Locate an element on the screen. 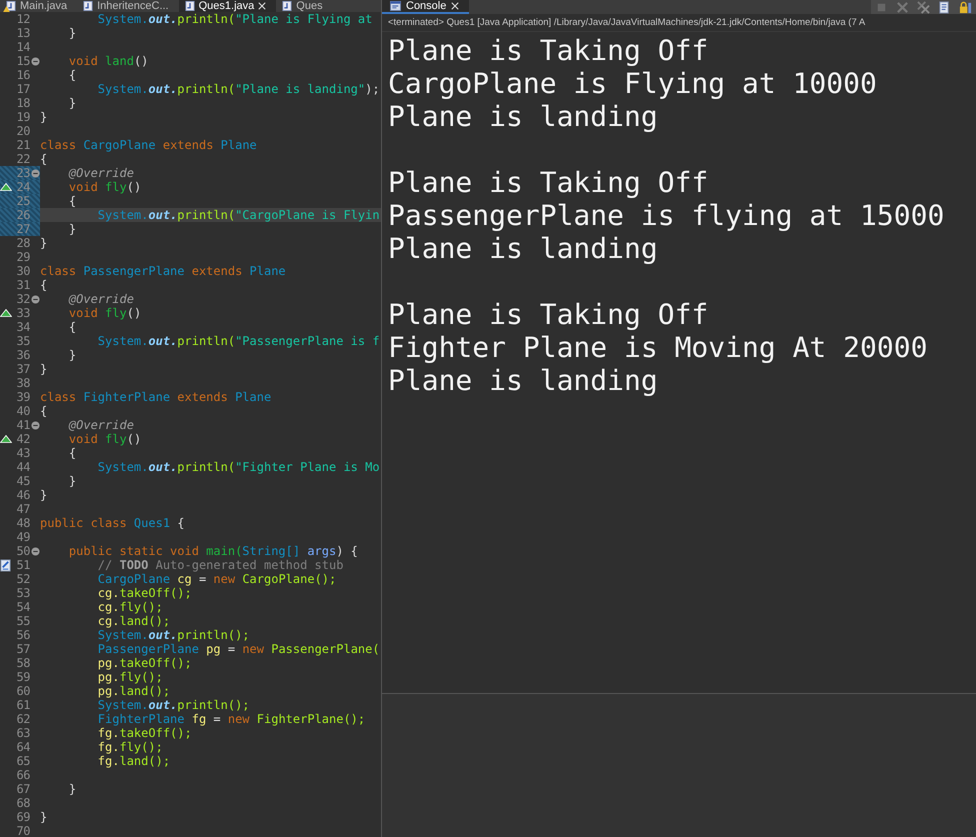 This screenshot has width=976, height=837. remove-all-icon is located at coordinates (923, 7).